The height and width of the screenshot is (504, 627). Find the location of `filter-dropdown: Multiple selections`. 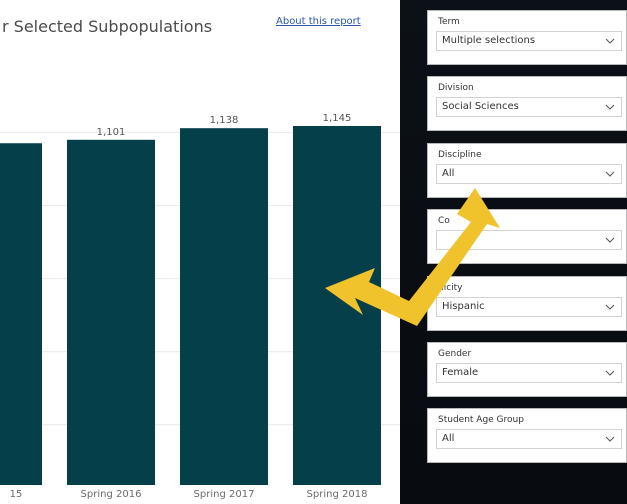

filter-dropdown: Multiple selections is located at coordinates (529, 41).